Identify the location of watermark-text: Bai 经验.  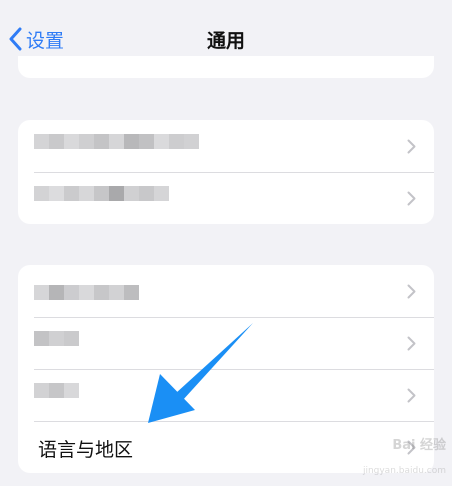
(419, 445).